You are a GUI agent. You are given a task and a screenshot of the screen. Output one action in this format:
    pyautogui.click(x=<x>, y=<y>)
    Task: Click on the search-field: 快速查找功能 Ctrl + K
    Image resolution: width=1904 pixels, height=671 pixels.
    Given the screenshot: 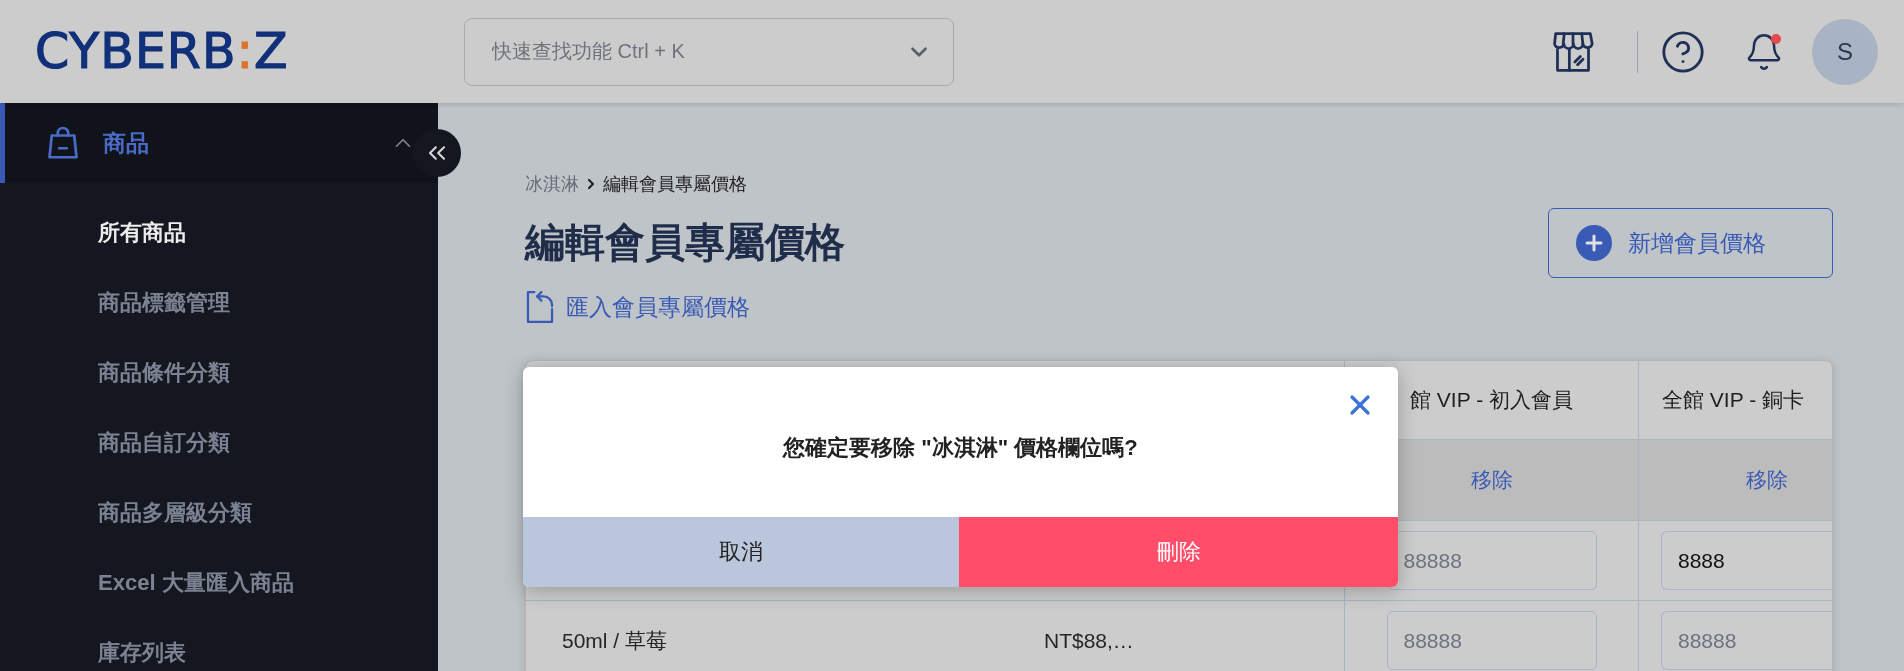 What is the action you would take?
    pyautogui.click(x=709, y=51)
    